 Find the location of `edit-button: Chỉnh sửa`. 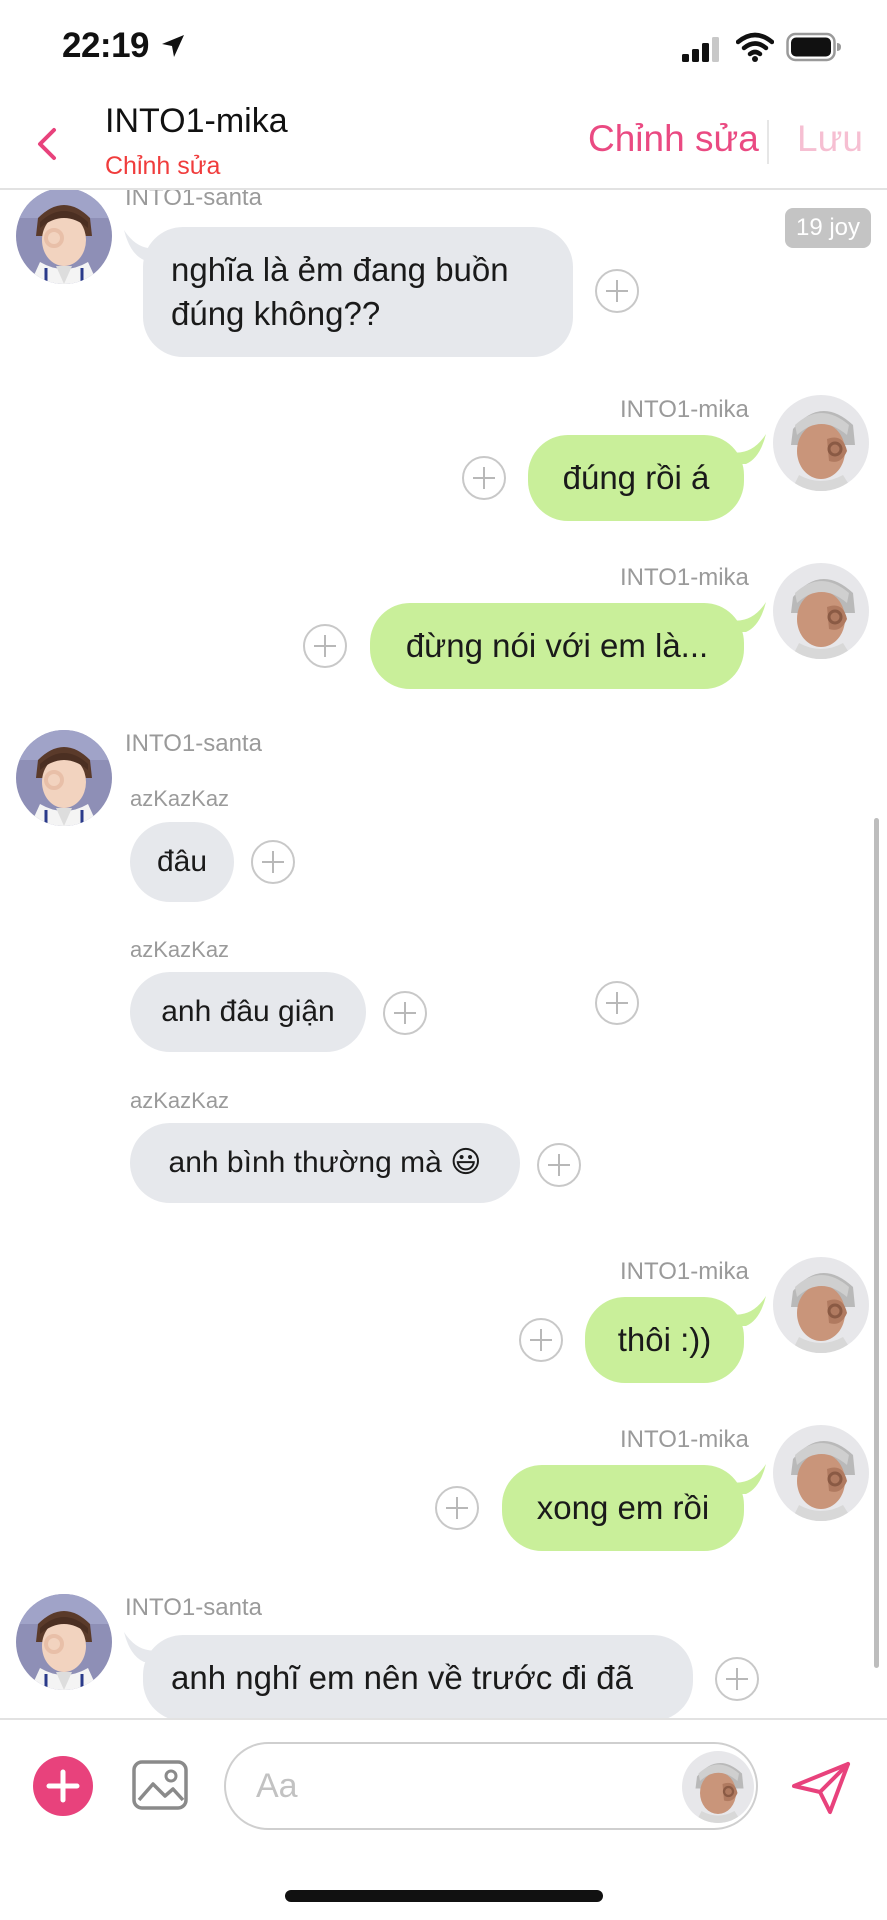

edit-button: Chỉnh sửa is located at coordinates (673, 139).